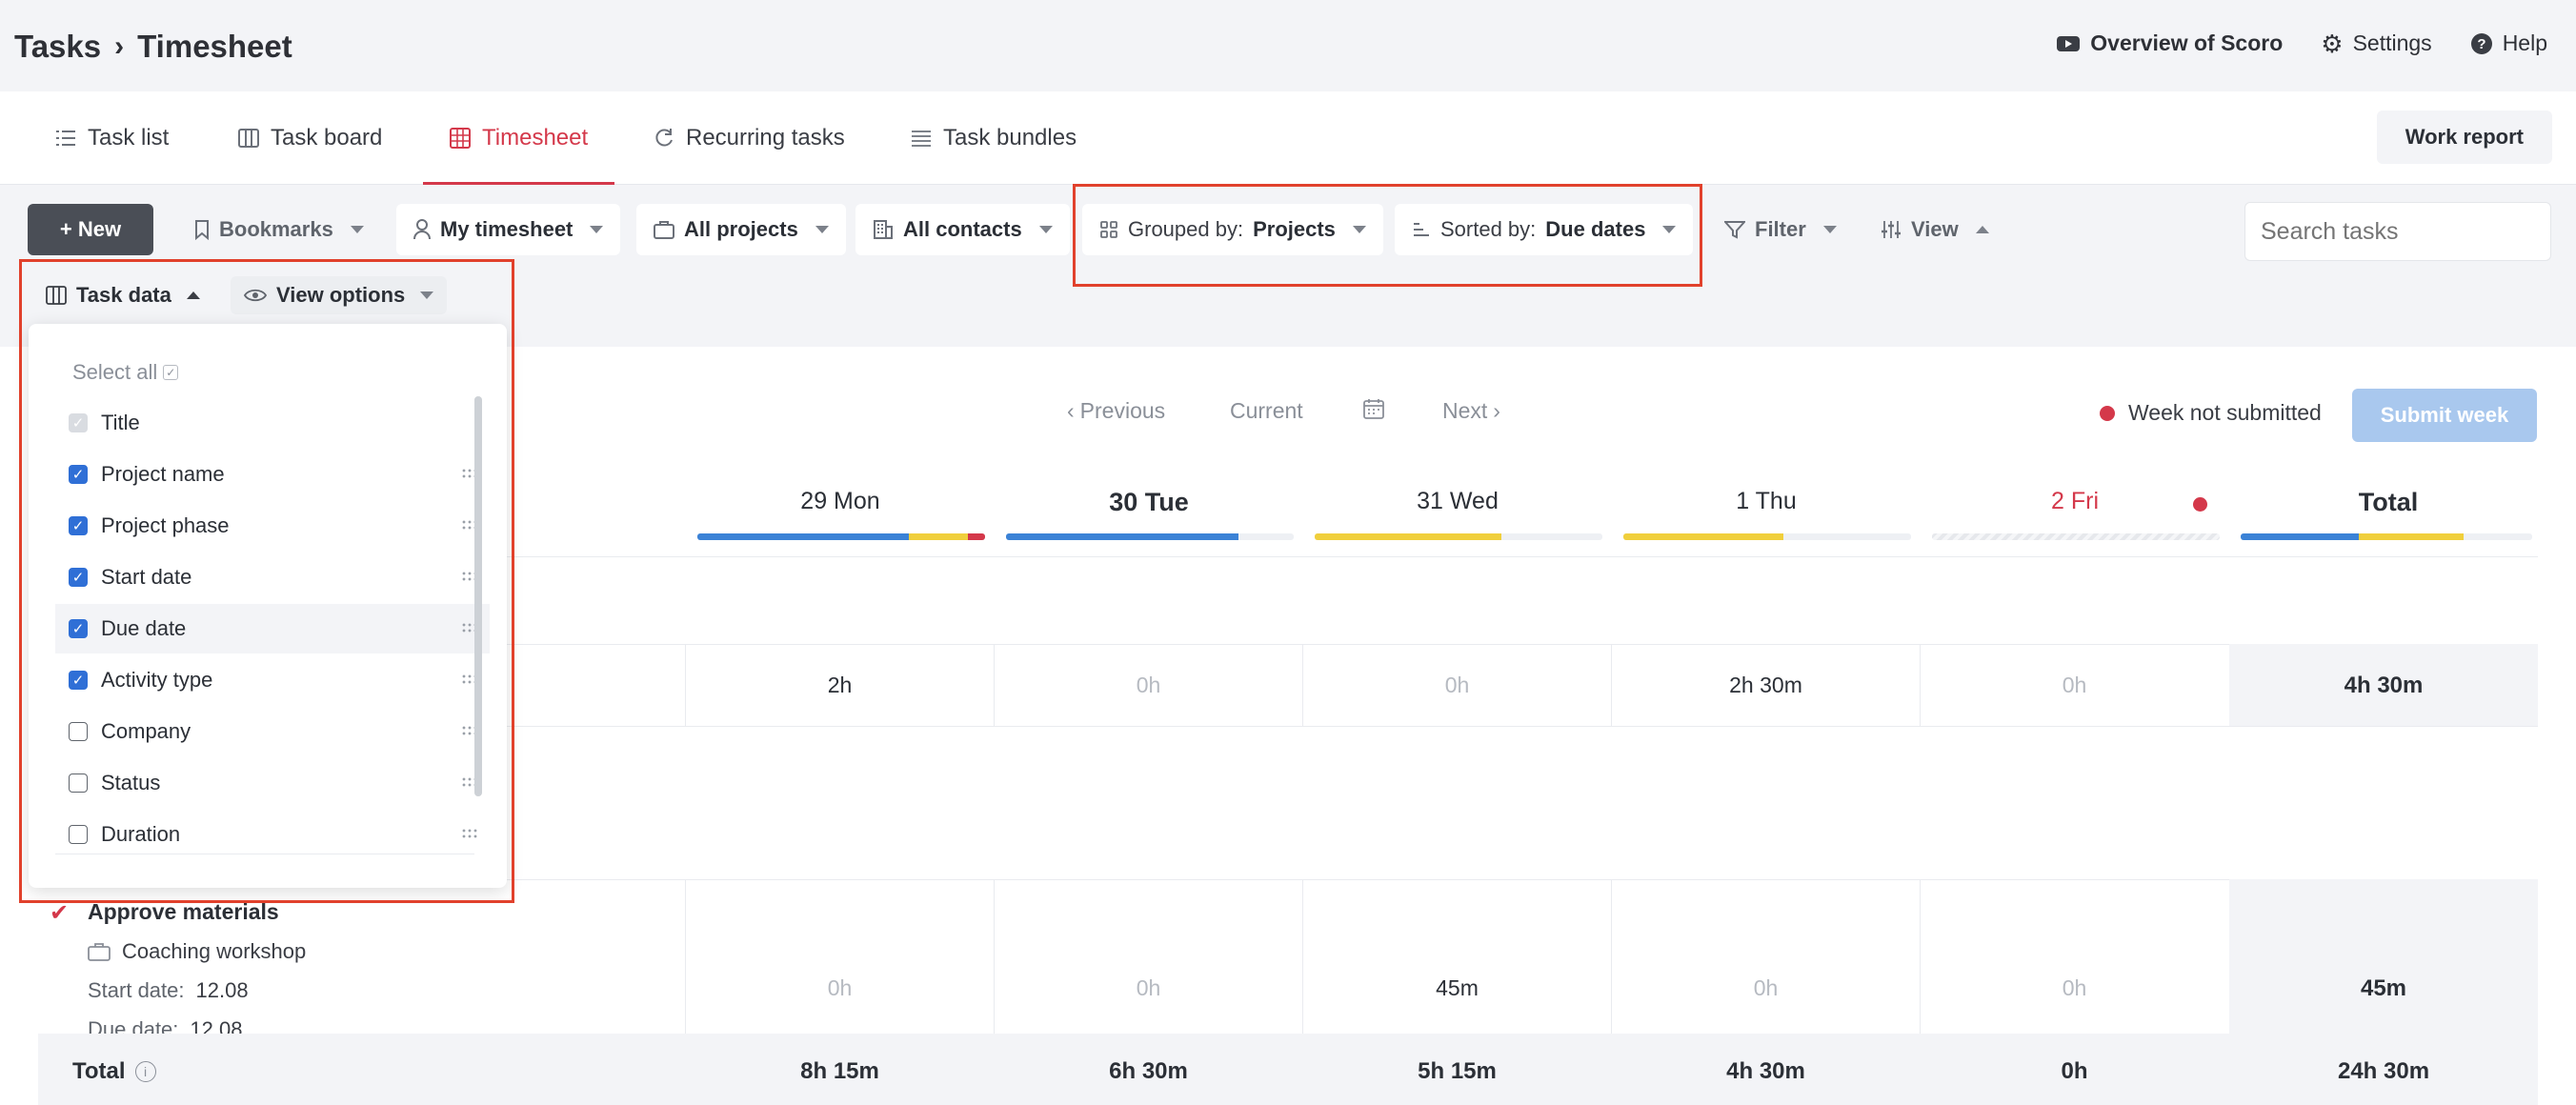 Image resolution: width=2576 pixels, height=1105 pixels. I want to click on day-bar-mon, so click(841, 536).